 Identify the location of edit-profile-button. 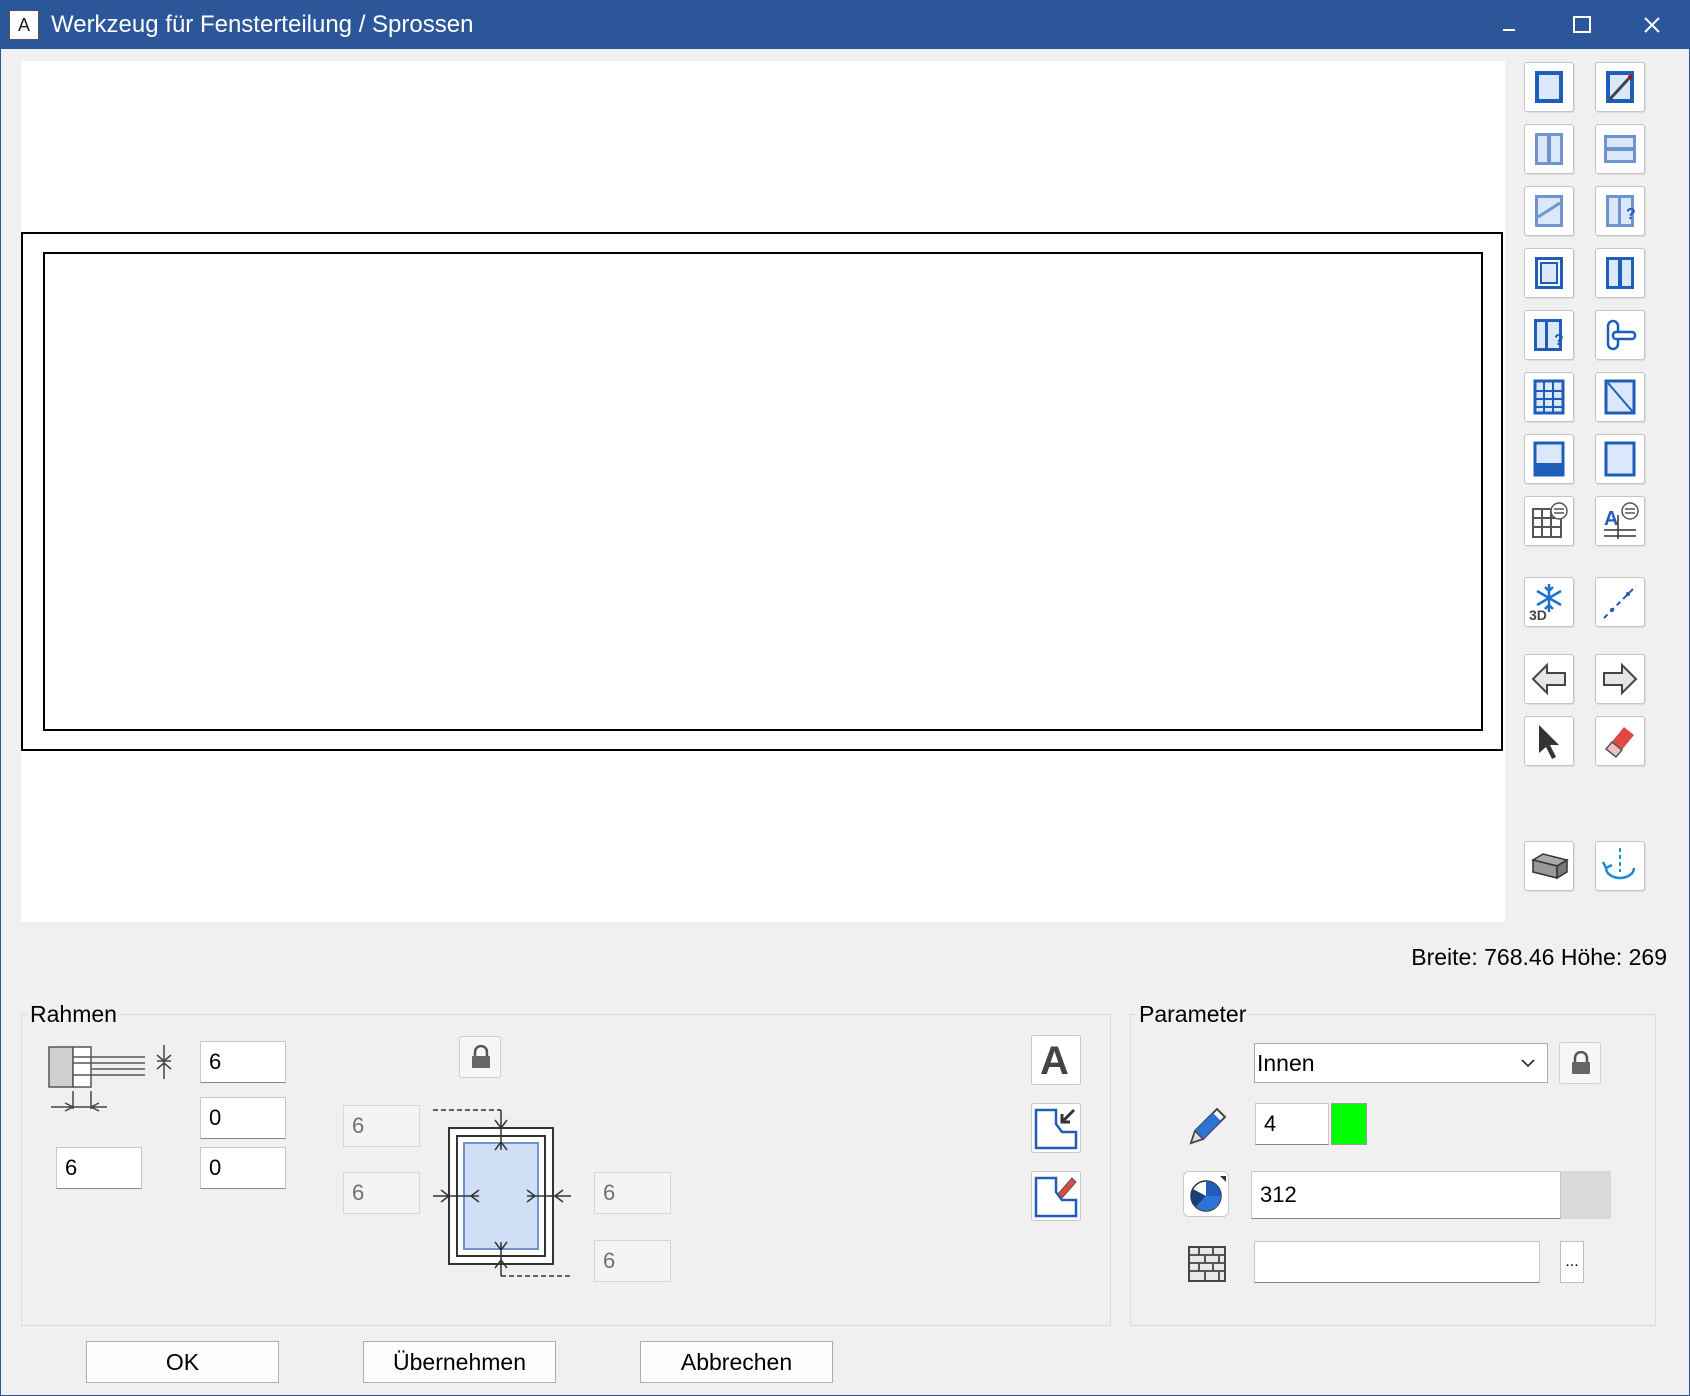
(1056, 1196).